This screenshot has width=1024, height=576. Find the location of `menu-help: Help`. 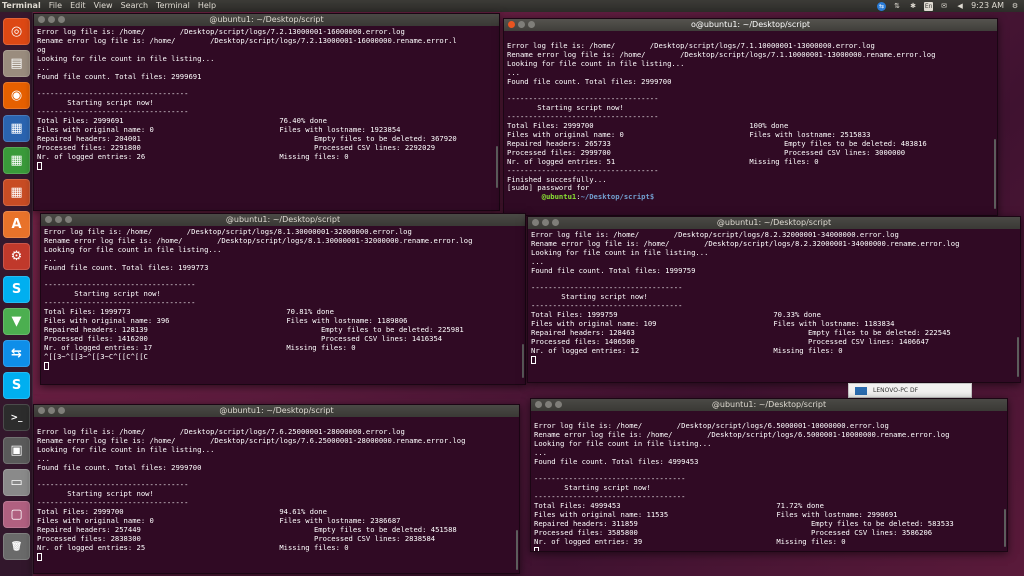

menu-help: Help is located at coordinates (207, 6).